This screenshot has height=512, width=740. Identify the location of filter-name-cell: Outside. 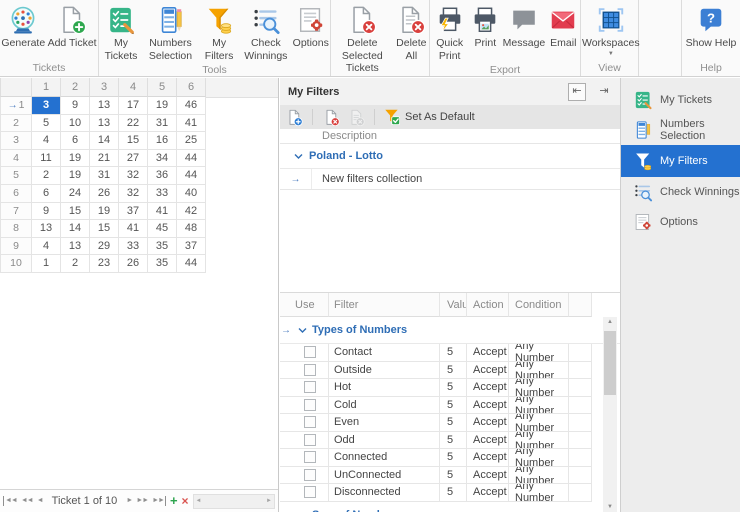
(384, 370).